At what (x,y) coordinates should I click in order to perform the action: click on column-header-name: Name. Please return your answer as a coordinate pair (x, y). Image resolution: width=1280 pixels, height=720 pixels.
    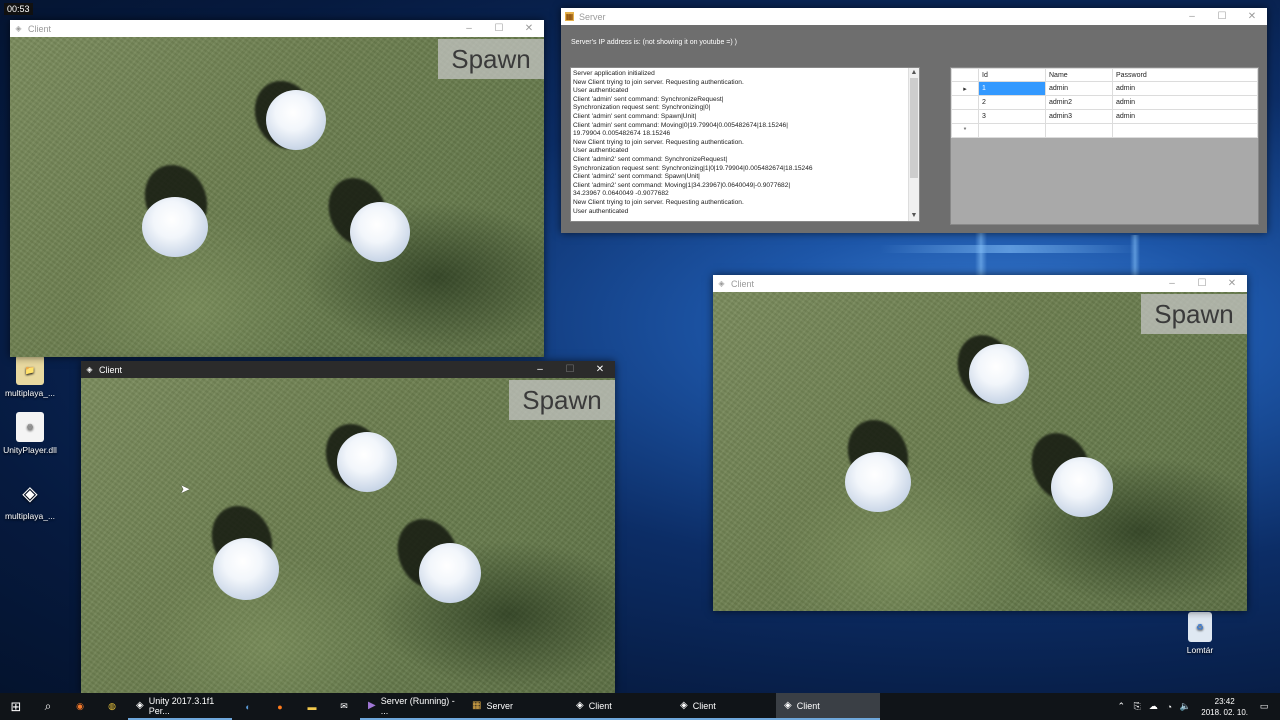
    Looking at the image, I should click on (1079, 75).